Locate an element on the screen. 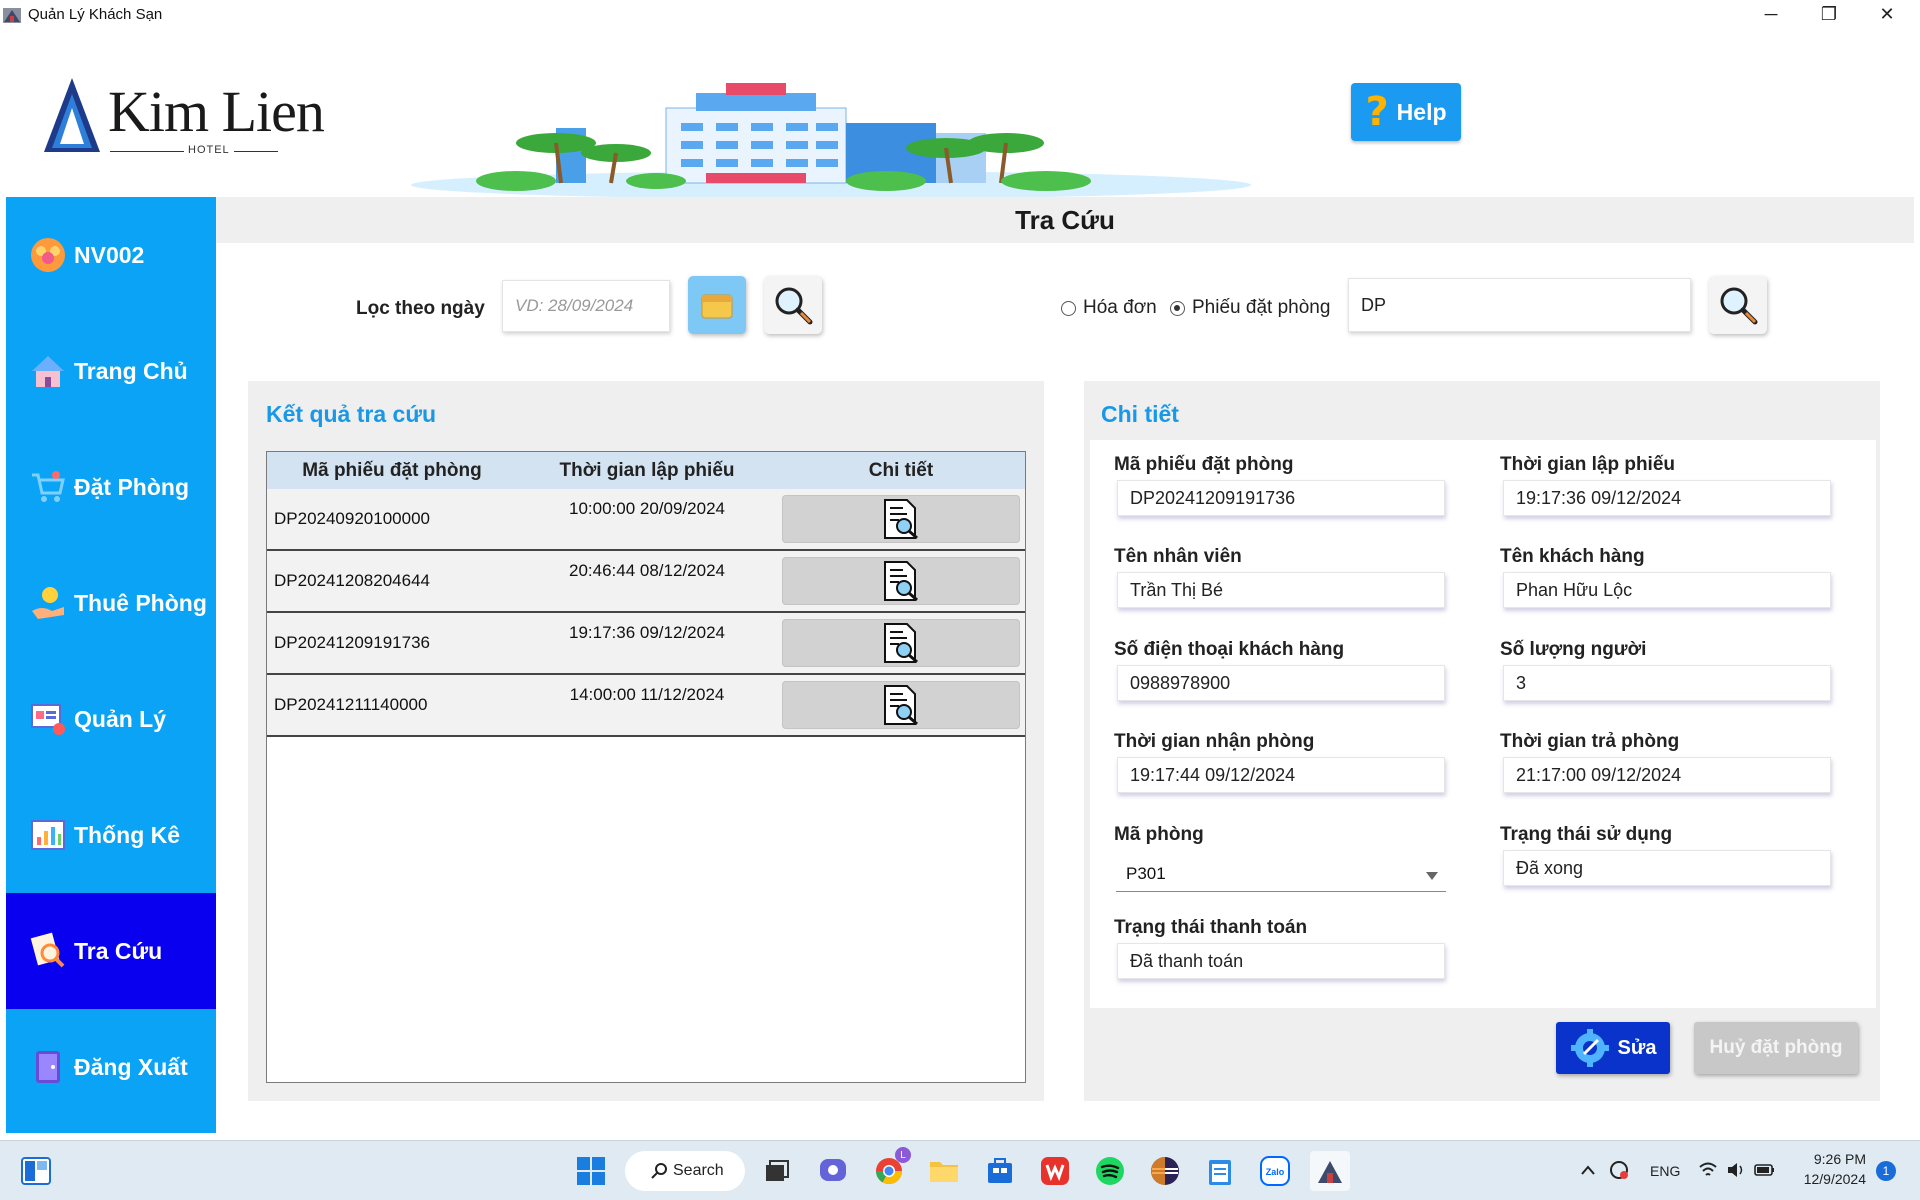 The image size is (1920, 1200). checkin-field: 19:17:44 09/12/2024 is located at coordinates (1281, 775).